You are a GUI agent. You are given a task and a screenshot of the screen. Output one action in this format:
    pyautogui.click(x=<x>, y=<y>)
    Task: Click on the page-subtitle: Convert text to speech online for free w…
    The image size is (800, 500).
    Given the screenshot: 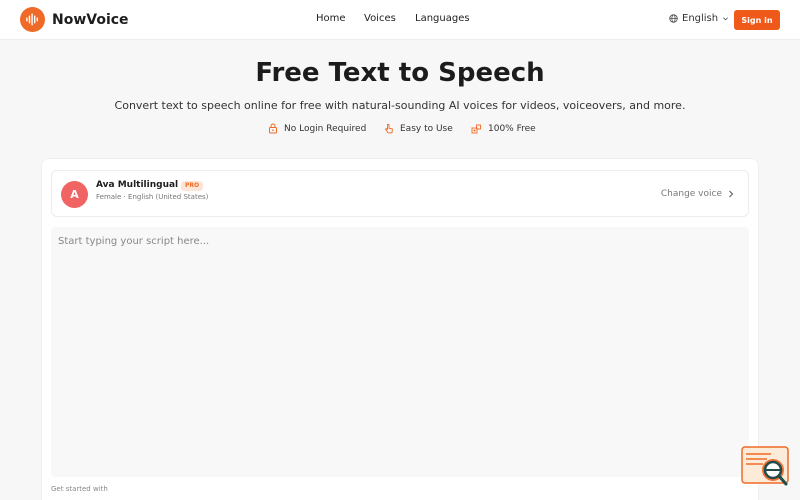 What is the action you would take?
    pyautogui.click(x=400, y=105)
    